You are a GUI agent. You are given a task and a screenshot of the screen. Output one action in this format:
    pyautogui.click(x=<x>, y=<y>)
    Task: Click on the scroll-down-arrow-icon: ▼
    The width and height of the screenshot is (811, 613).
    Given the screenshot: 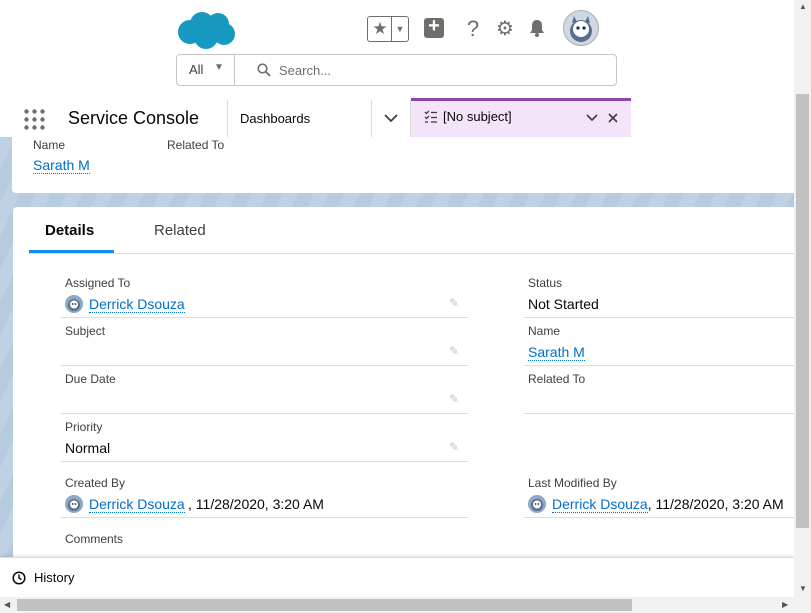 What is the action you would take?
    pyautogui.click(x=803, y=588)
    